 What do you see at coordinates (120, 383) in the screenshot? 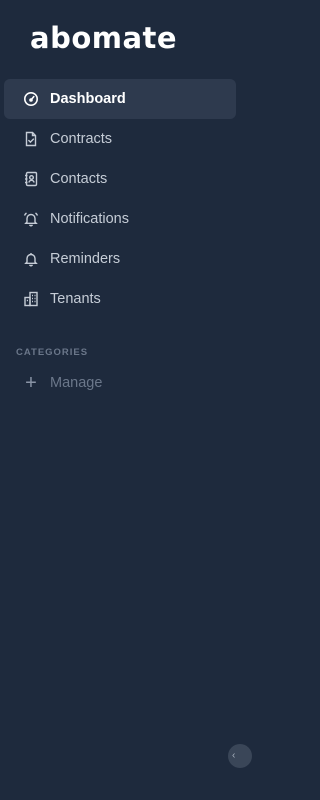
I see `manage-categories-button: + Manage` at bounding box center [120, 383].